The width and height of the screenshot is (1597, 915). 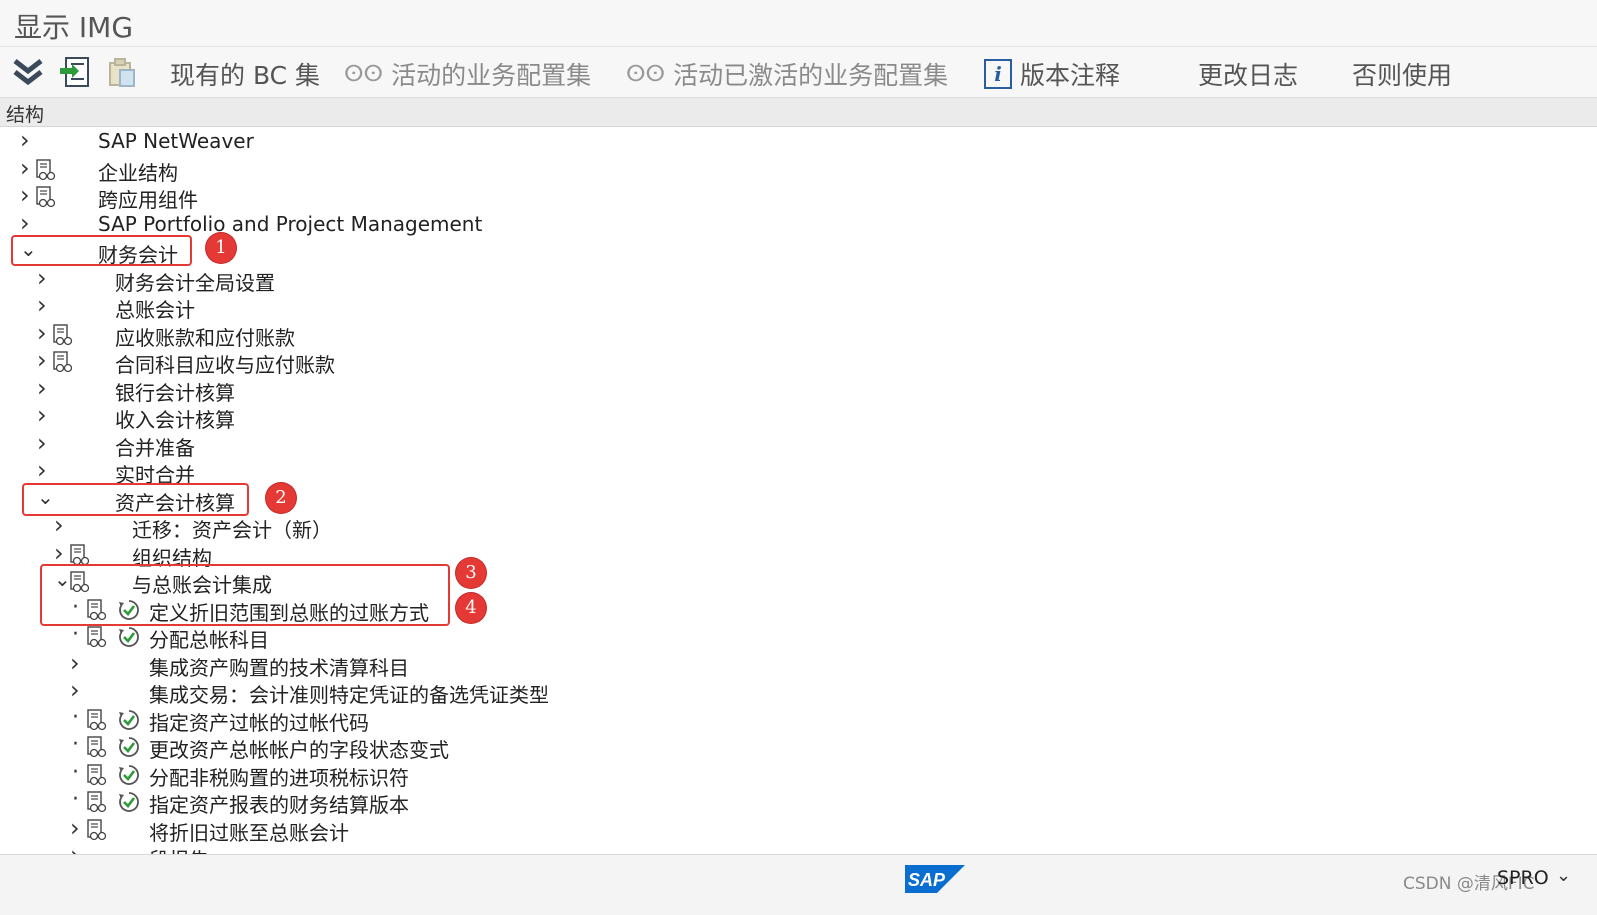 I want to click on tree-node-enterprise-structure: 企业结构, so click(x=450, y=170).